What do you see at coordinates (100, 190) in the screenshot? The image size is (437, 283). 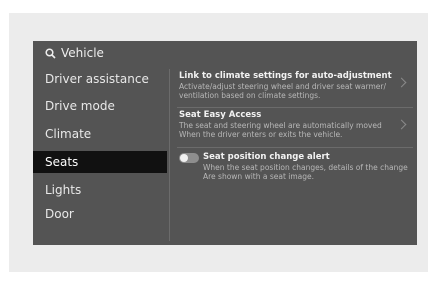 I see `sidebar-item-lights: Lights` at bounding box center [100, 190].